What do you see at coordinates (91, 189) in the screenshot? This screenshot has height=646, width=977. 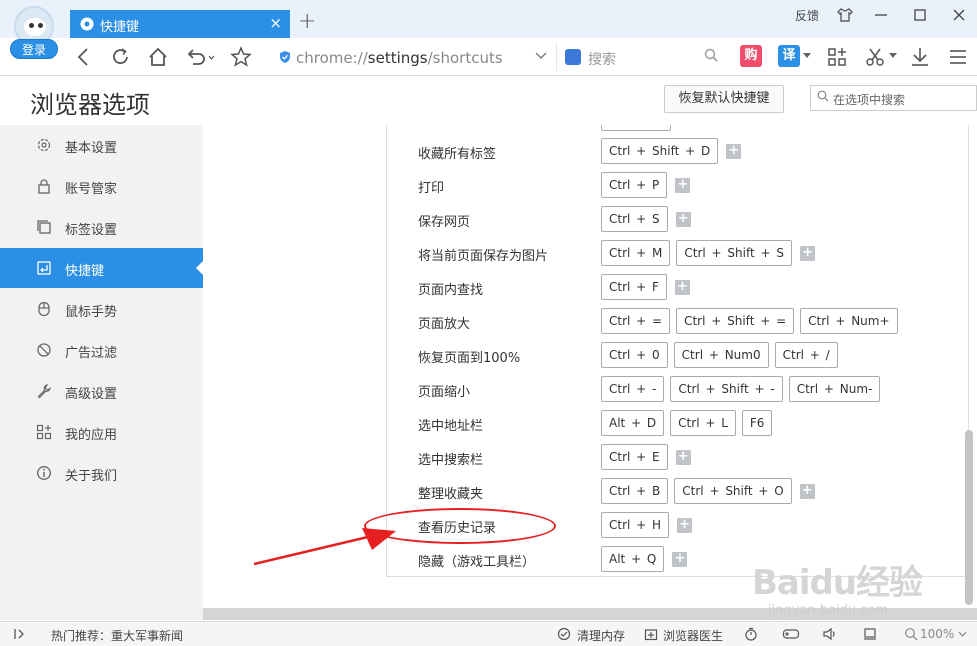 I see `sidebar-item-label: 账号管家` at bounding box center [91, 189].